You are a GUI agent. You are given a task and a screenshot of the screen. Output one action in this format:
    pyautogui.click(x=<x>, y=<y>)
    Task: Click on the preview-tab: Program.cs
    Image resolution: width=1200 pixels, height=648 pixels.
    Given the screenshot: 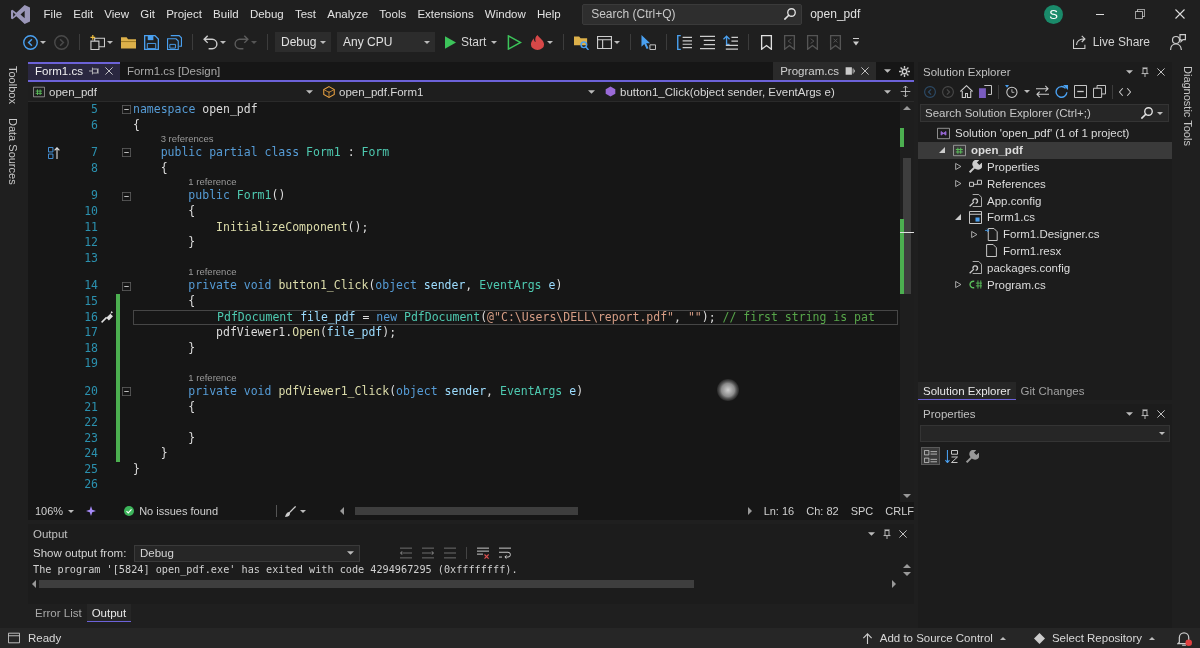 What is the action you would take?
    pyautogui.click(x=824, y=71)
    